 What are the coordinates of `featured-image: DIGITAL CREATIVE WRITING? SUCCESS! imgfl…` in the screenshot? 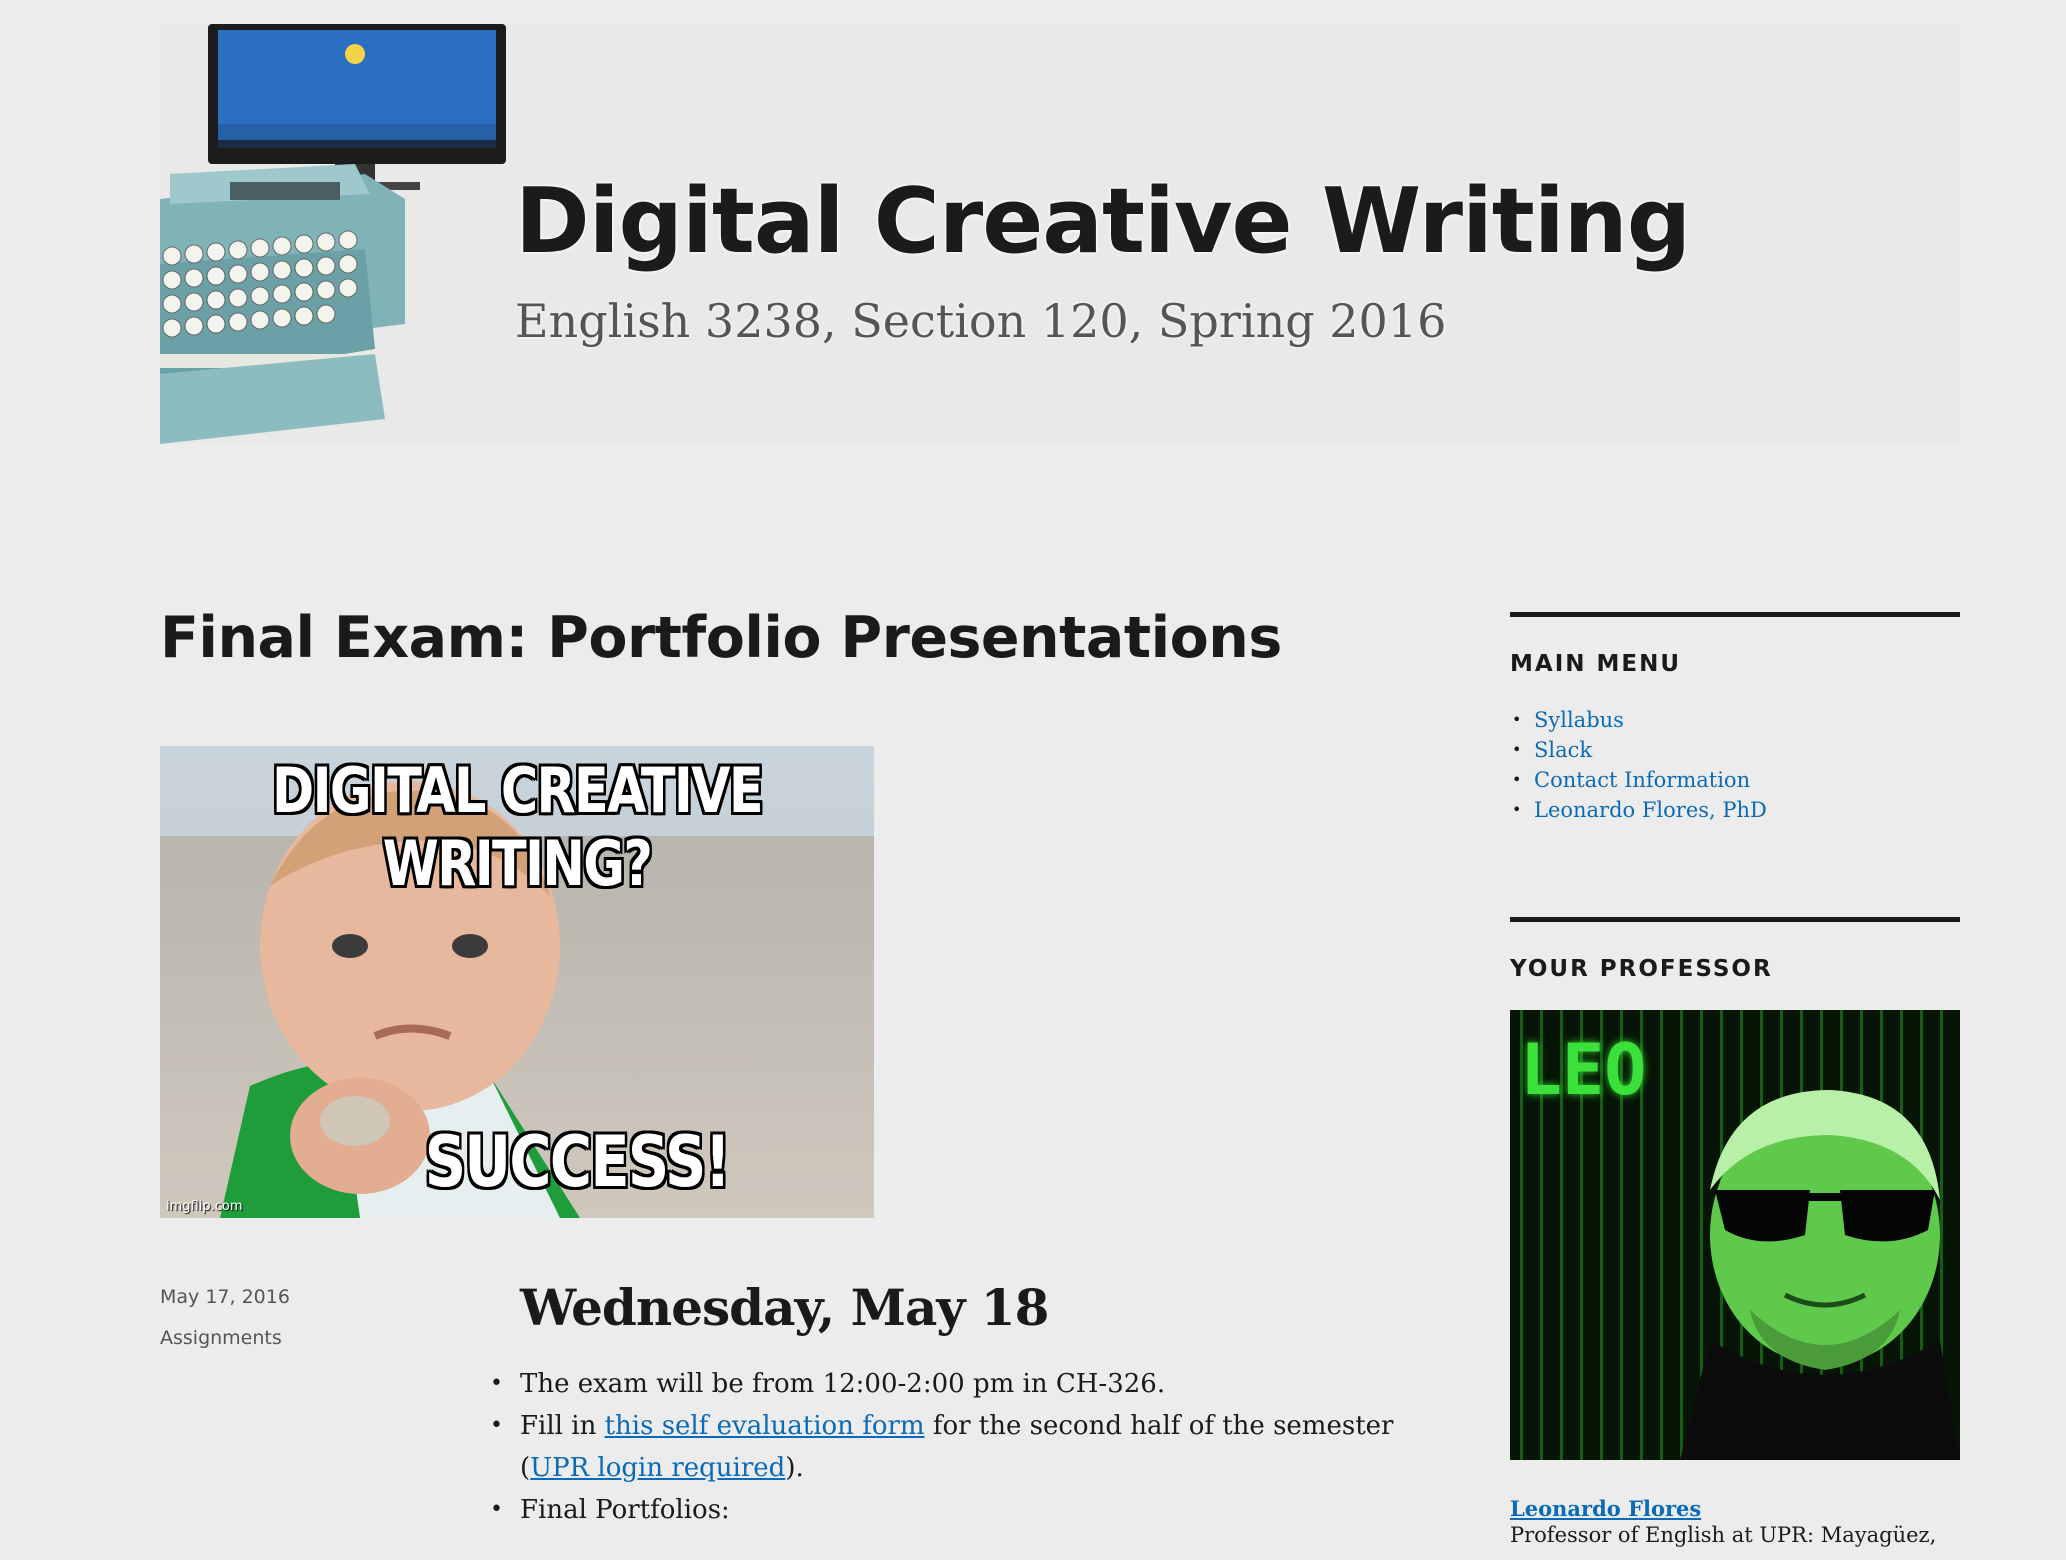 It's located at (517, 982).